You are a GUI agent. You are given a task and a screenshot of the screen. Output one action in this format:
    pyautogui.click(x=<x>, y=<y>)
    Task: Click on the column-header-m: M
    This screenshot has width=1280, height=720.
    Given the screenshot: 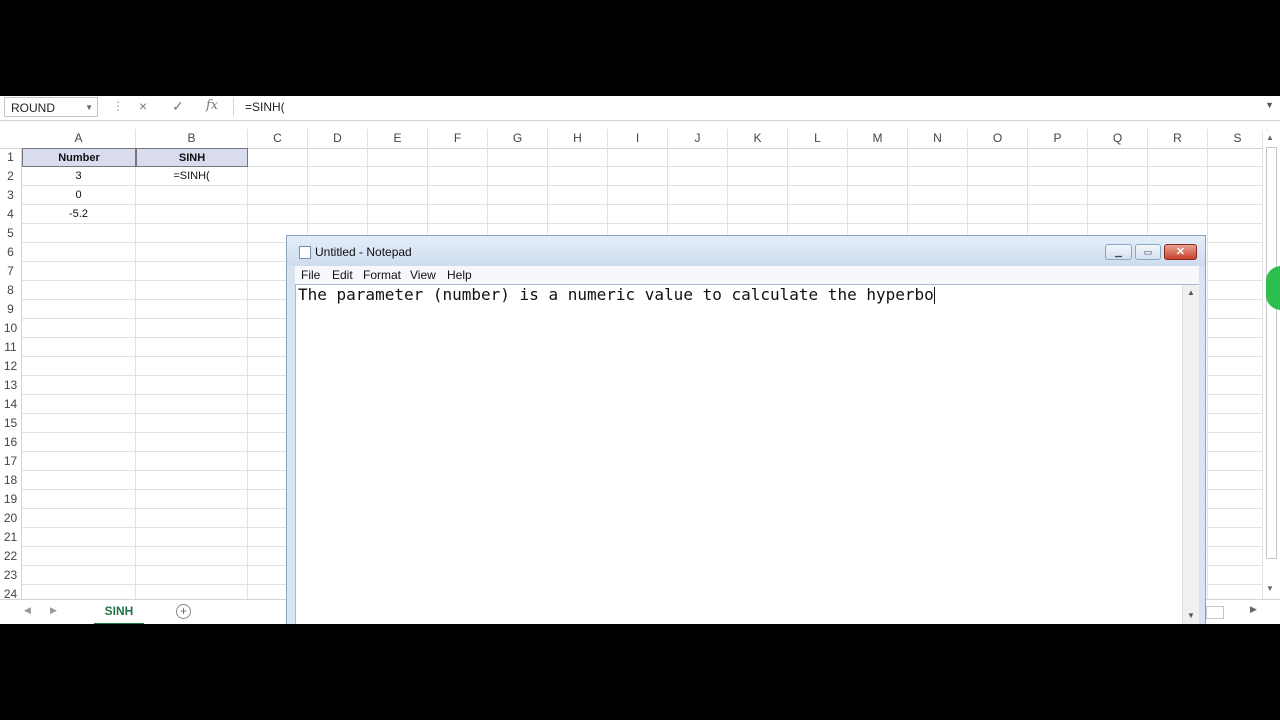 What is the action you would take?
    pyautogui.click(x=878, y=138)
    